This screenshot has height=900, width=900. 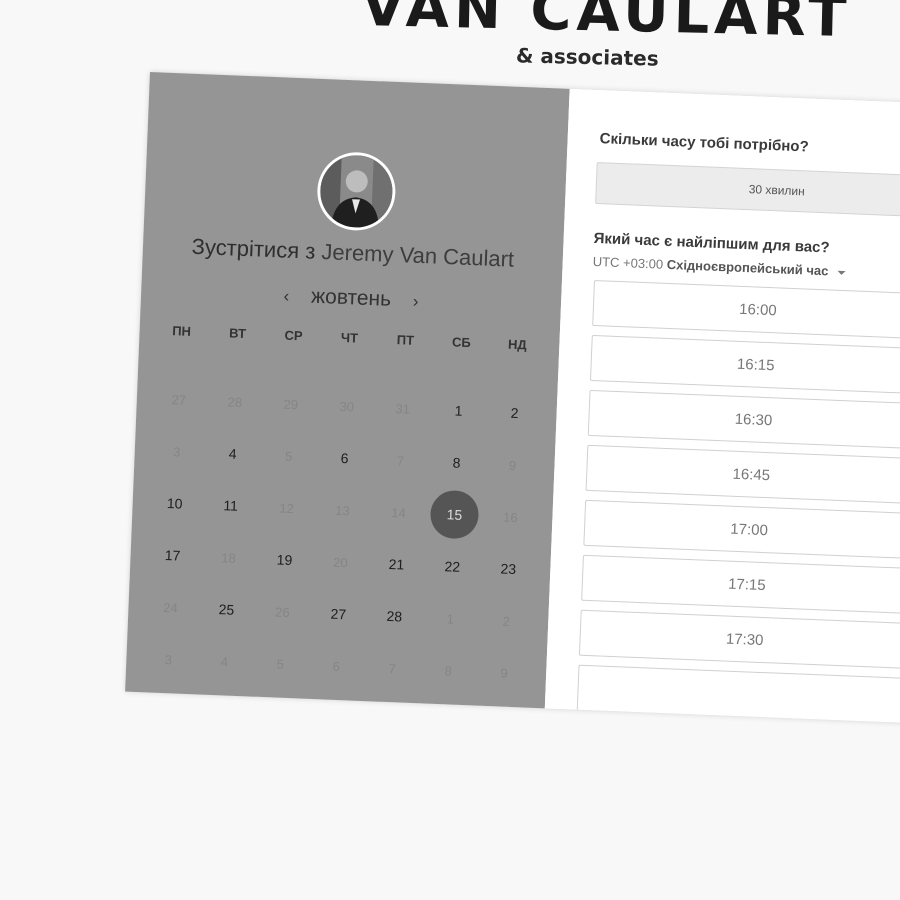 What do you see at coordinates (742, 474) in the screenshot?
I see `time-slot-button: 16:45` at bounding box center [742, 474].